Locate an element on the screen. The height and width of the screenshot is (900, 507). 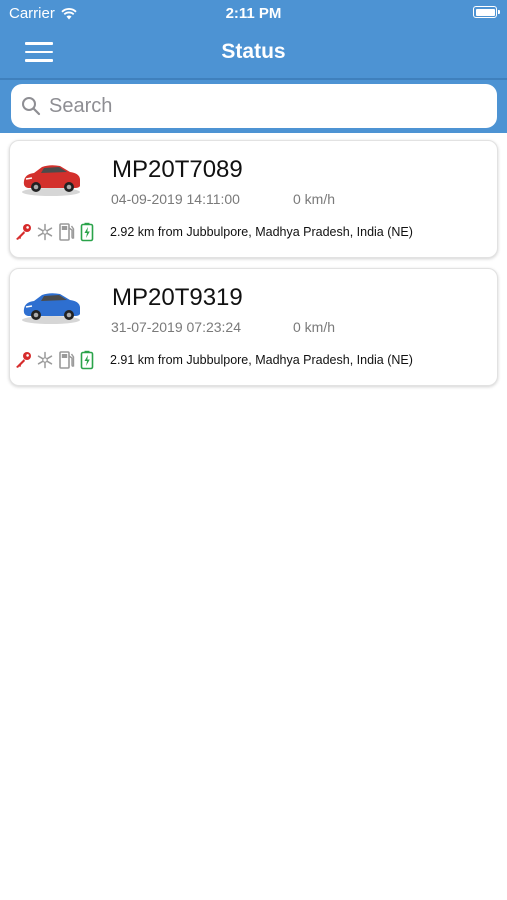
app-header: Carrier 2:11 PM Status is located at coordinates (253, 66).